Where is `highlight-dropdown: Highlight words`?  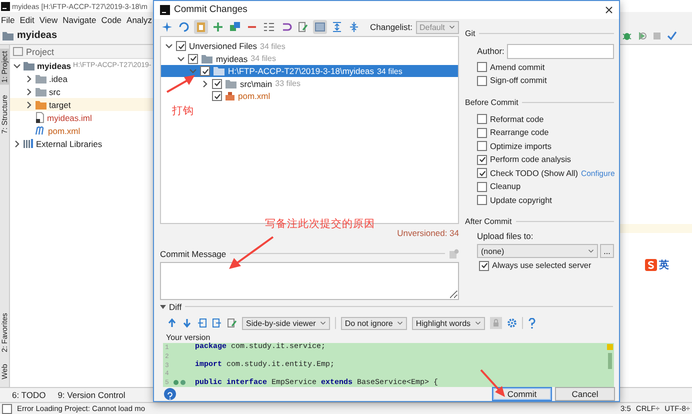 highlight-dropdown: Highlight words is located at coordinates (448, 323).